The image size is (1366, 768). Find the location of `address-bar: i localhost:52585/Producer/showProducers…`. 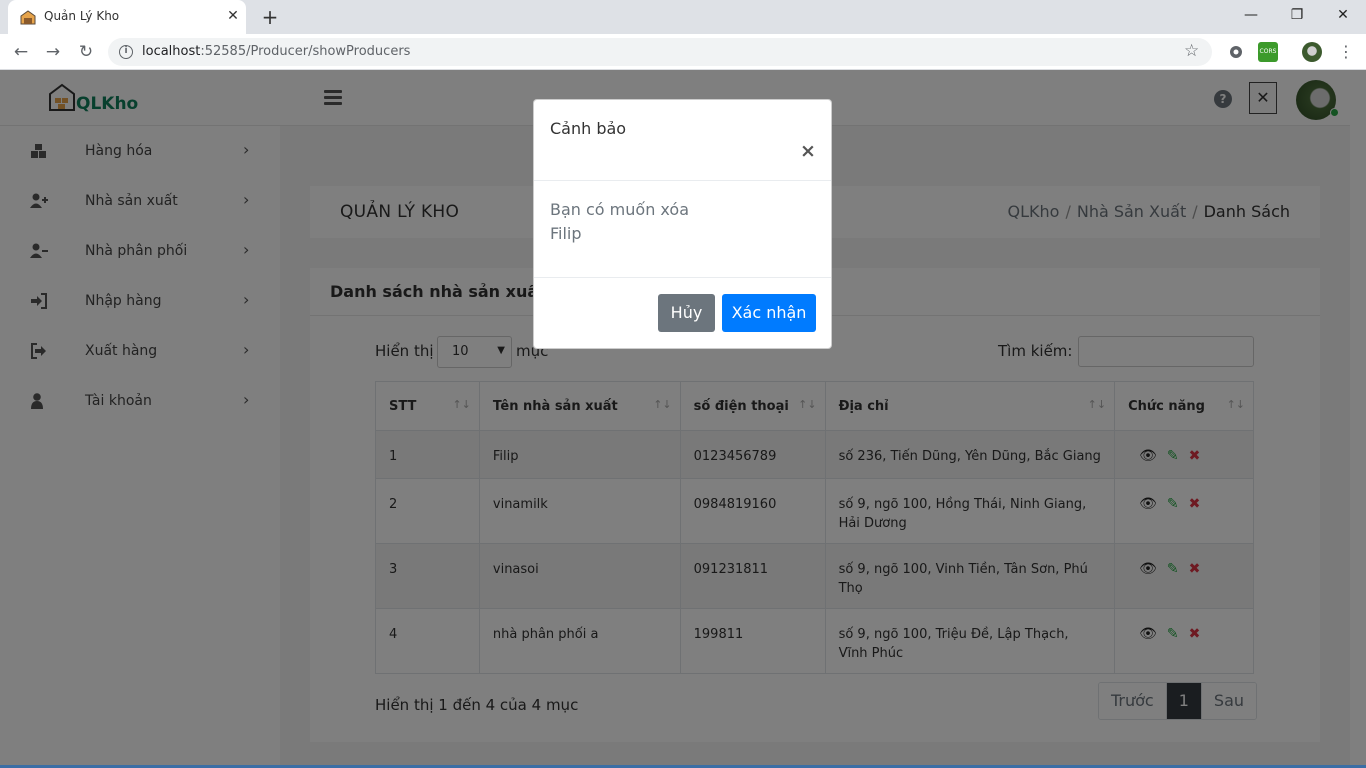

address-bar: i localhost:52585/Producer/showProducers… is located at coordinates (660, 52).